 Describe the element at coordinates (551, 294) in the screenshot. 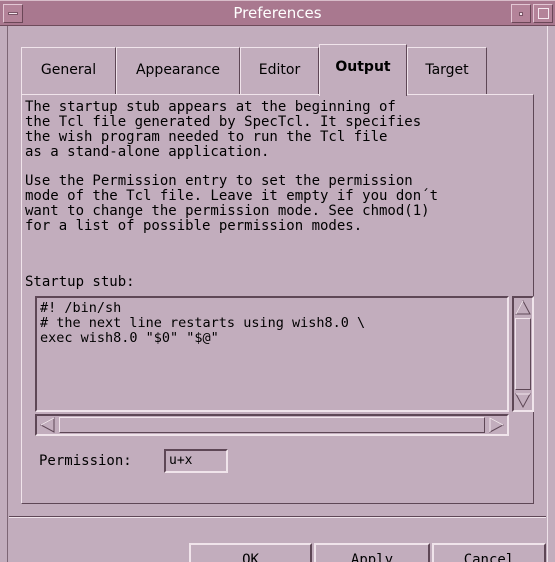

I see `window-frame-right` at that location.